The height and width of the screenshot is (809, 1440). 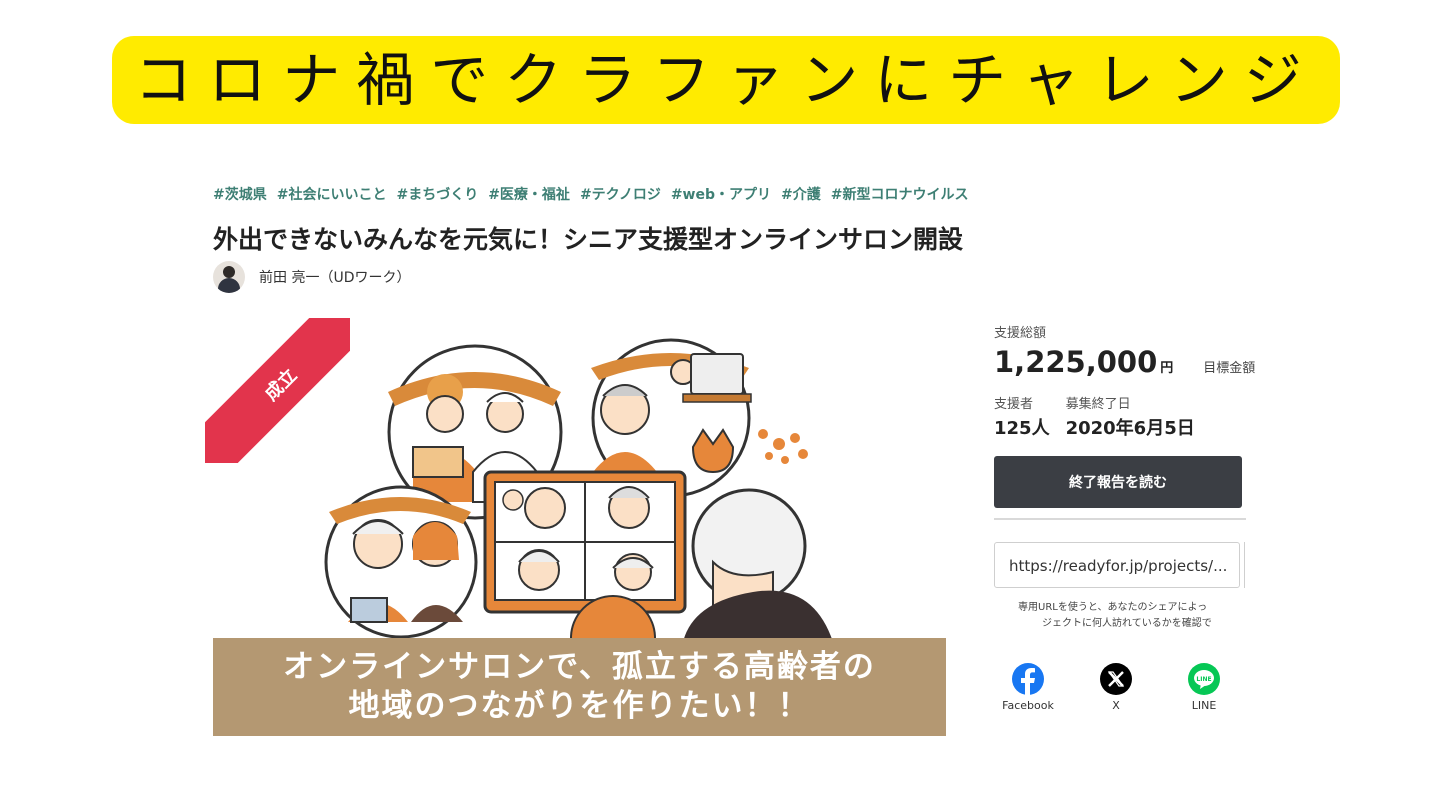 I want to click on stats-row: 支援者 125人 募集終了日 2020年6月5日, so click(x=1121, y=416).